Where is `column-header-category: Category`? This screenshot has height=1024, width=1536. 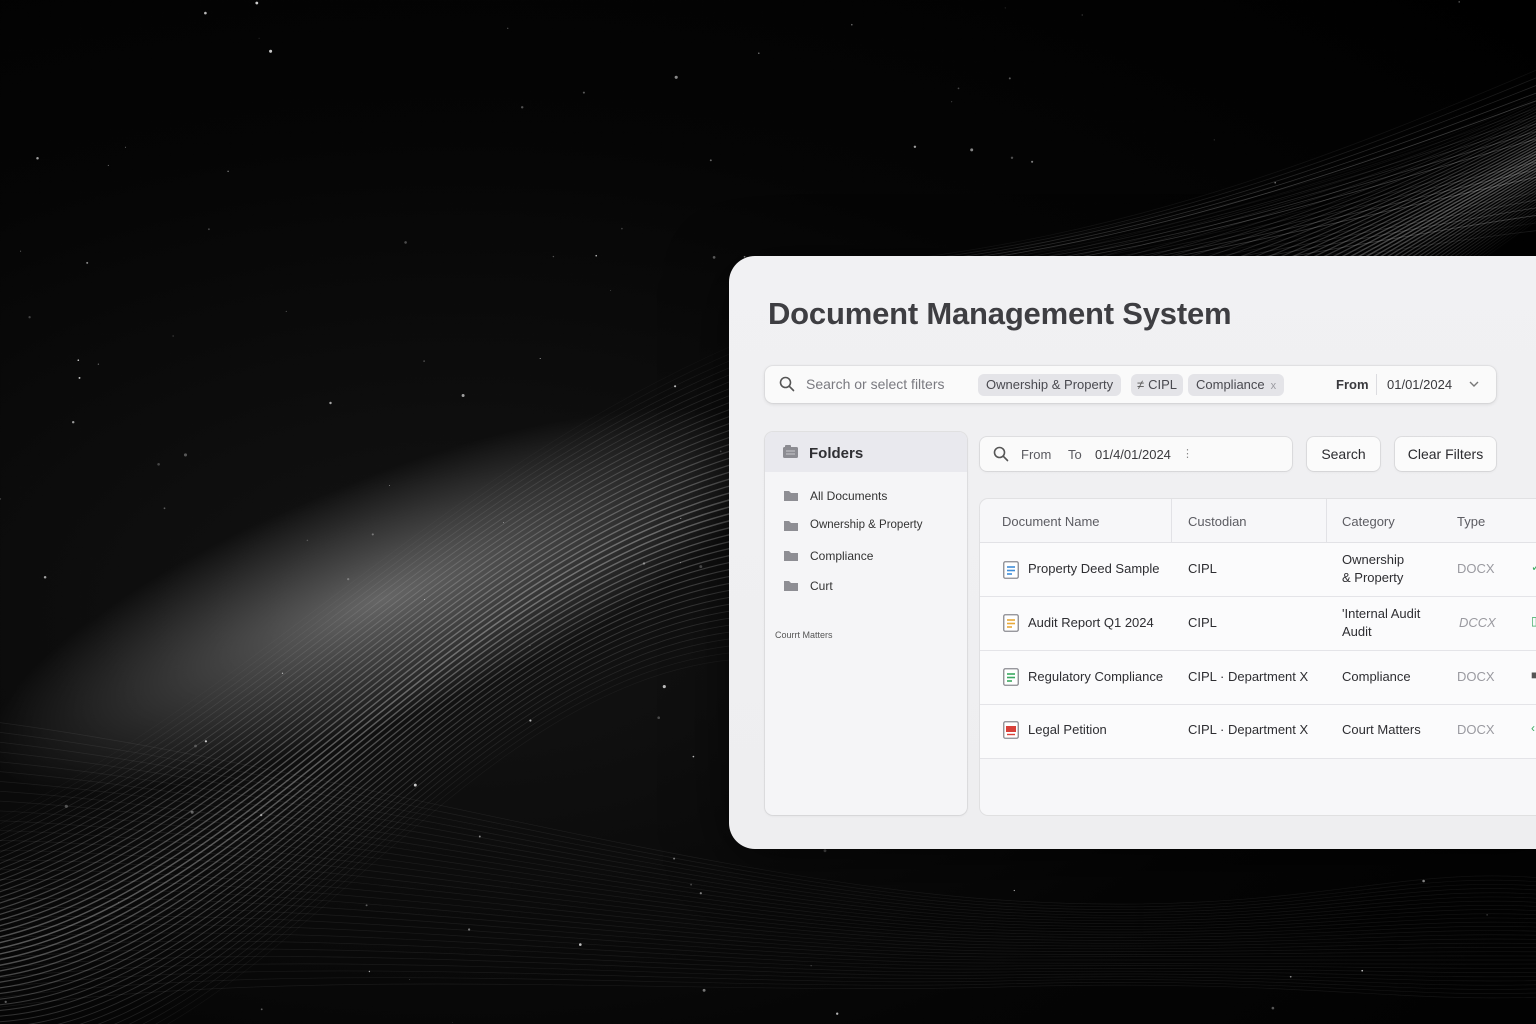
column-header-category: Category is located at coordinates (1368, 521).